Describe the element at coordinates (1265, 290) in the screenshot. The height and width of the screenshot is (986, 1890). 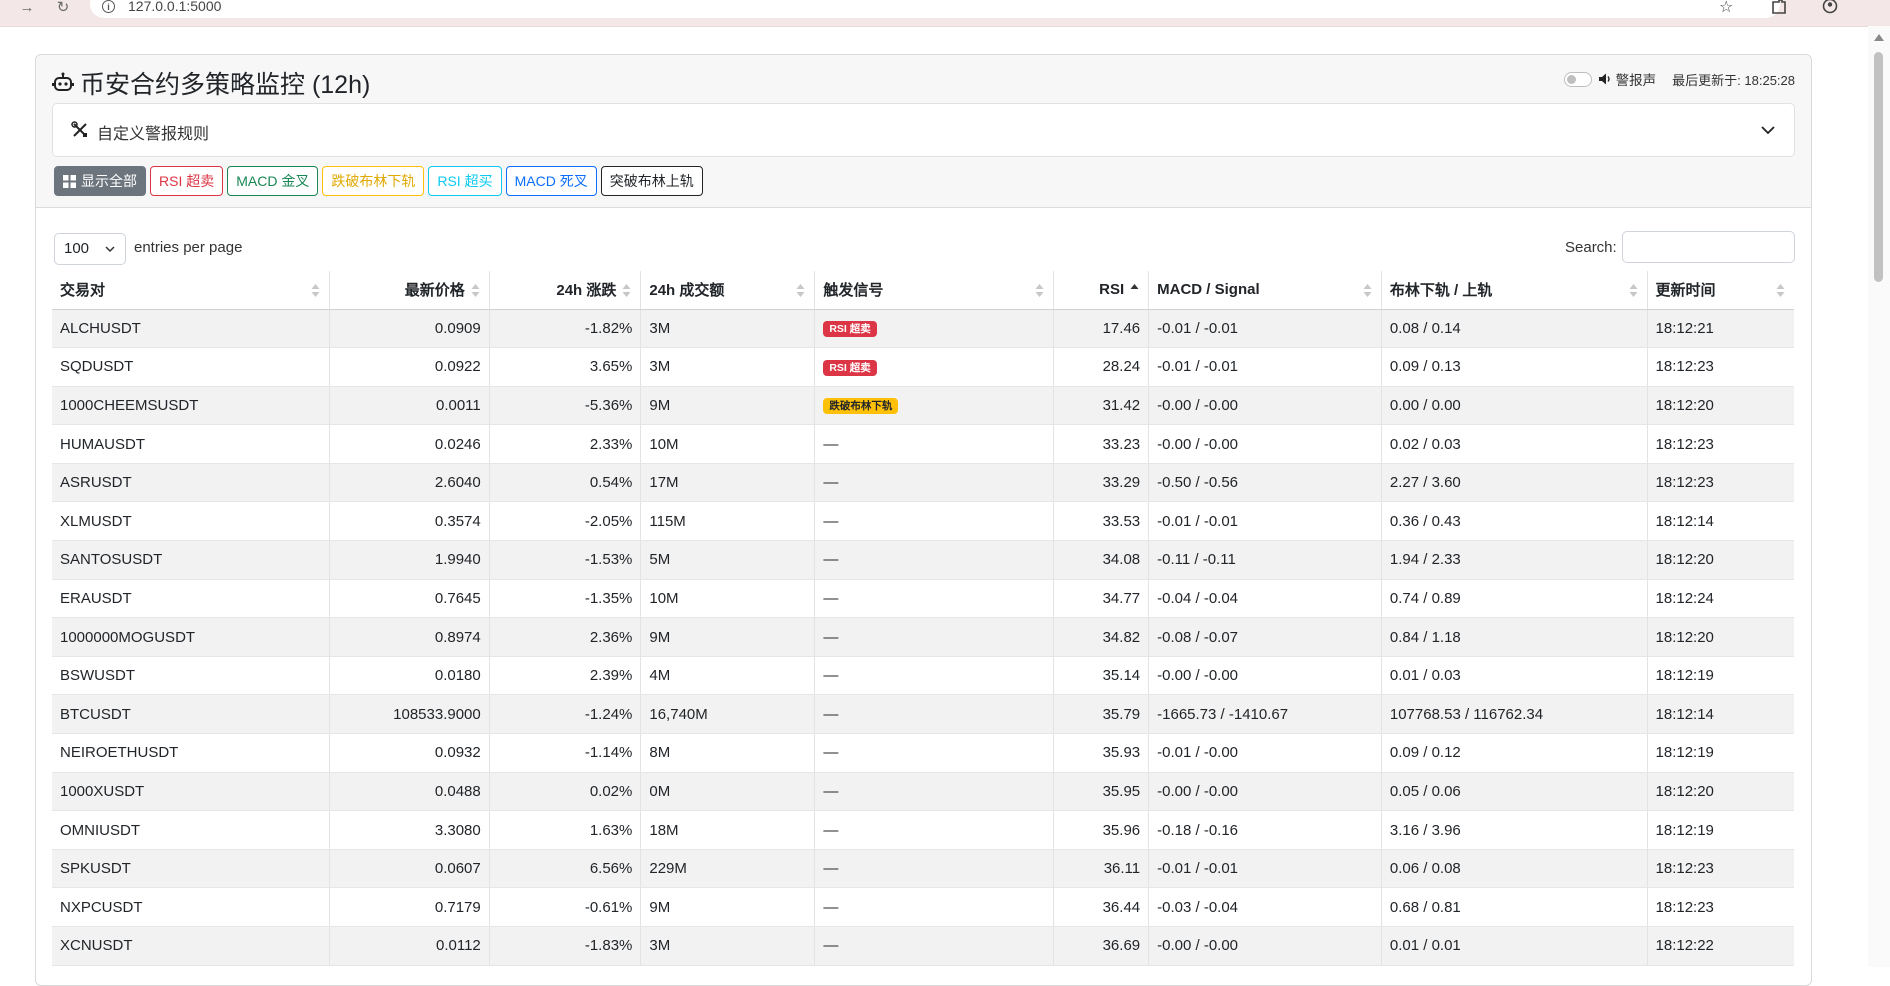
I see `column-header-macd-signal: MACD / Signal` at that location.